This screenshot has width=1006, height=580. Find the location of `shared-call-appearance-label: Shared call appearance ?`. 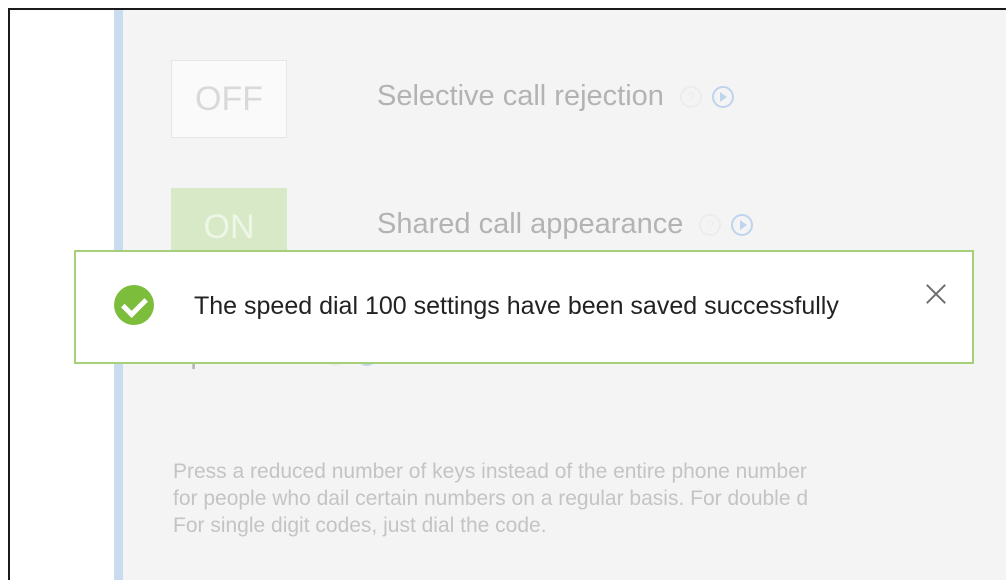

shared-call-appearance-label: Shared call appearance ? is located at coordinates (565, 224).